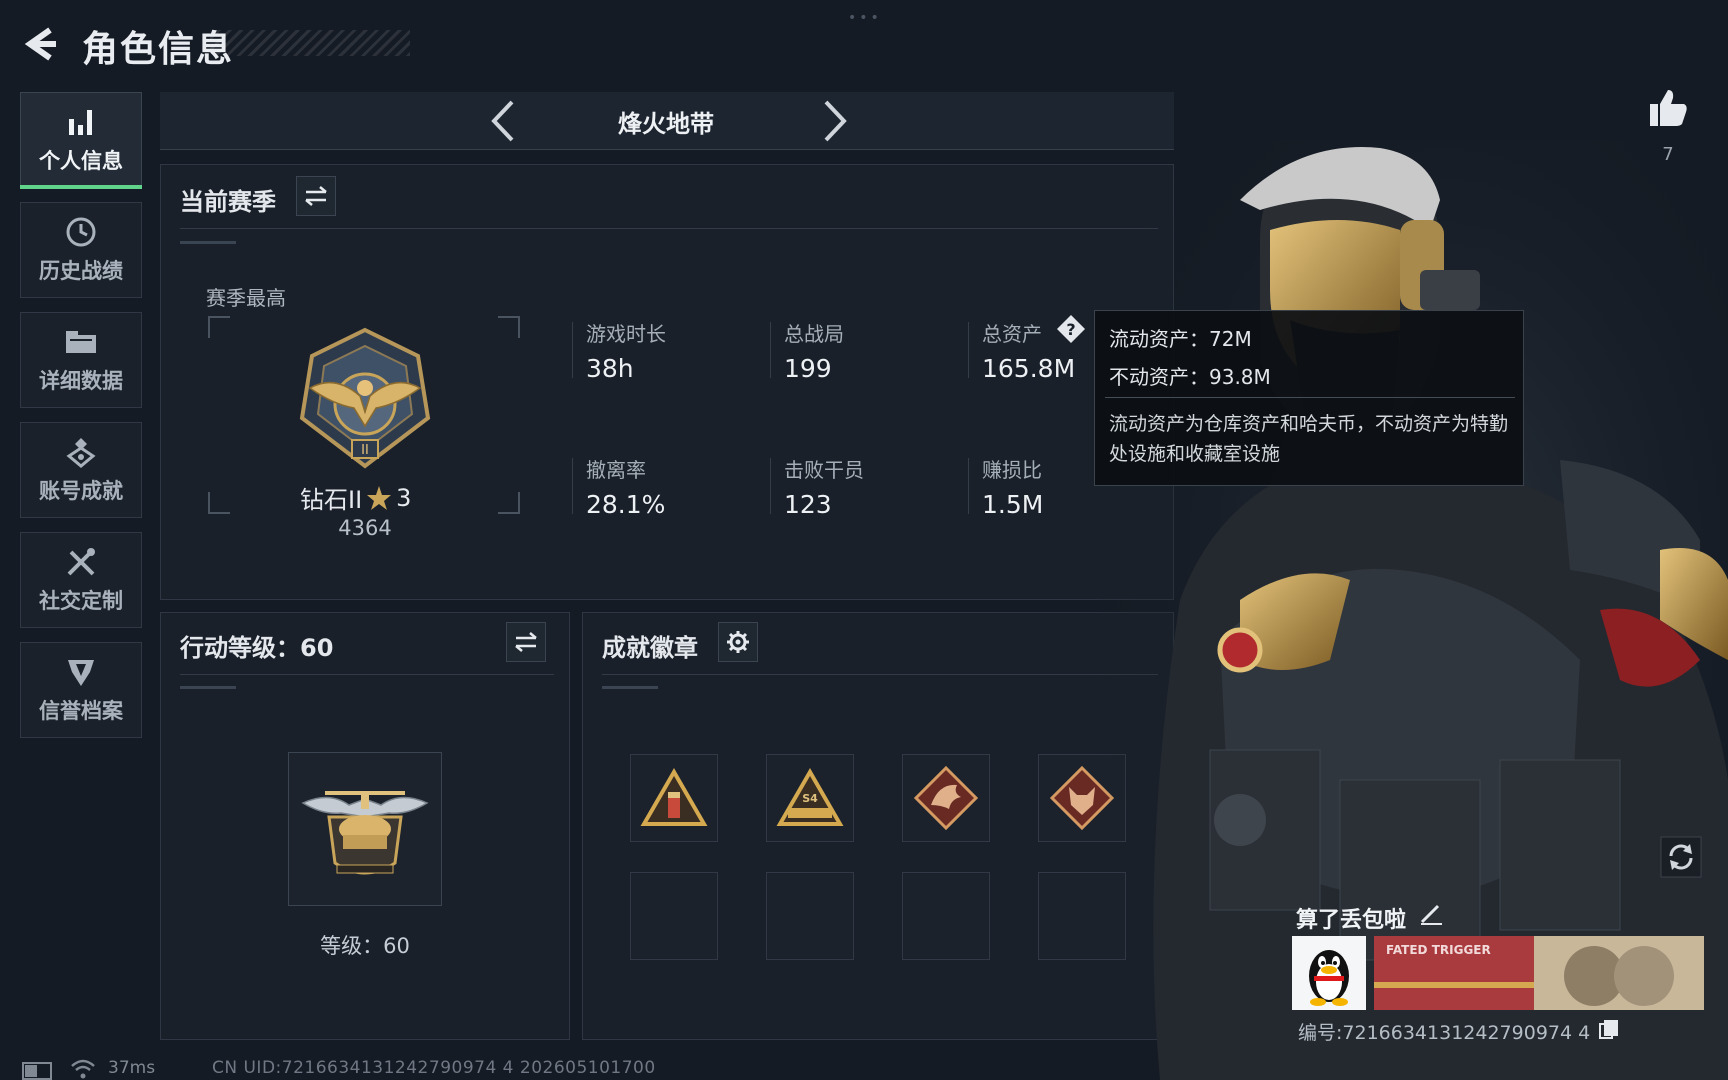 This screenshot has height=1080, width=1728. I want to click on name-card: FATED TRIGGER, so click(1539, 973).